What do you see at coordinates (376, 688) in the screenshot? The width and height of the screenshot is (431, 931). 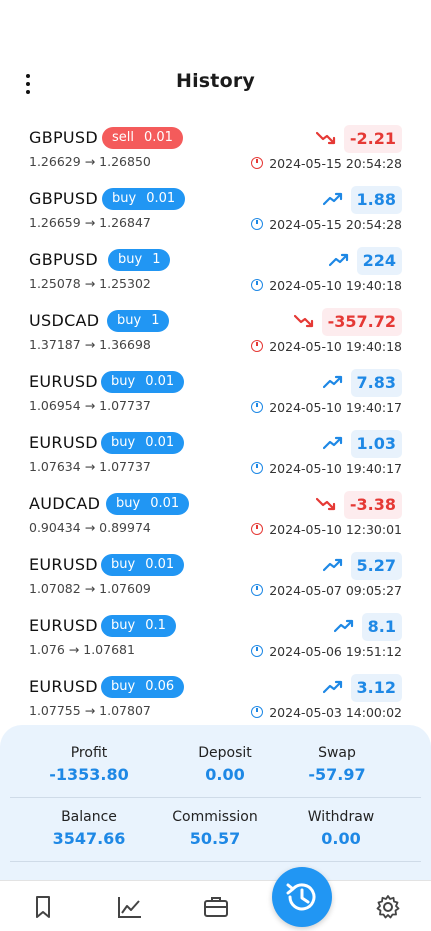 I see `trade-profit: 3.12` at bounding box center [376, 688].